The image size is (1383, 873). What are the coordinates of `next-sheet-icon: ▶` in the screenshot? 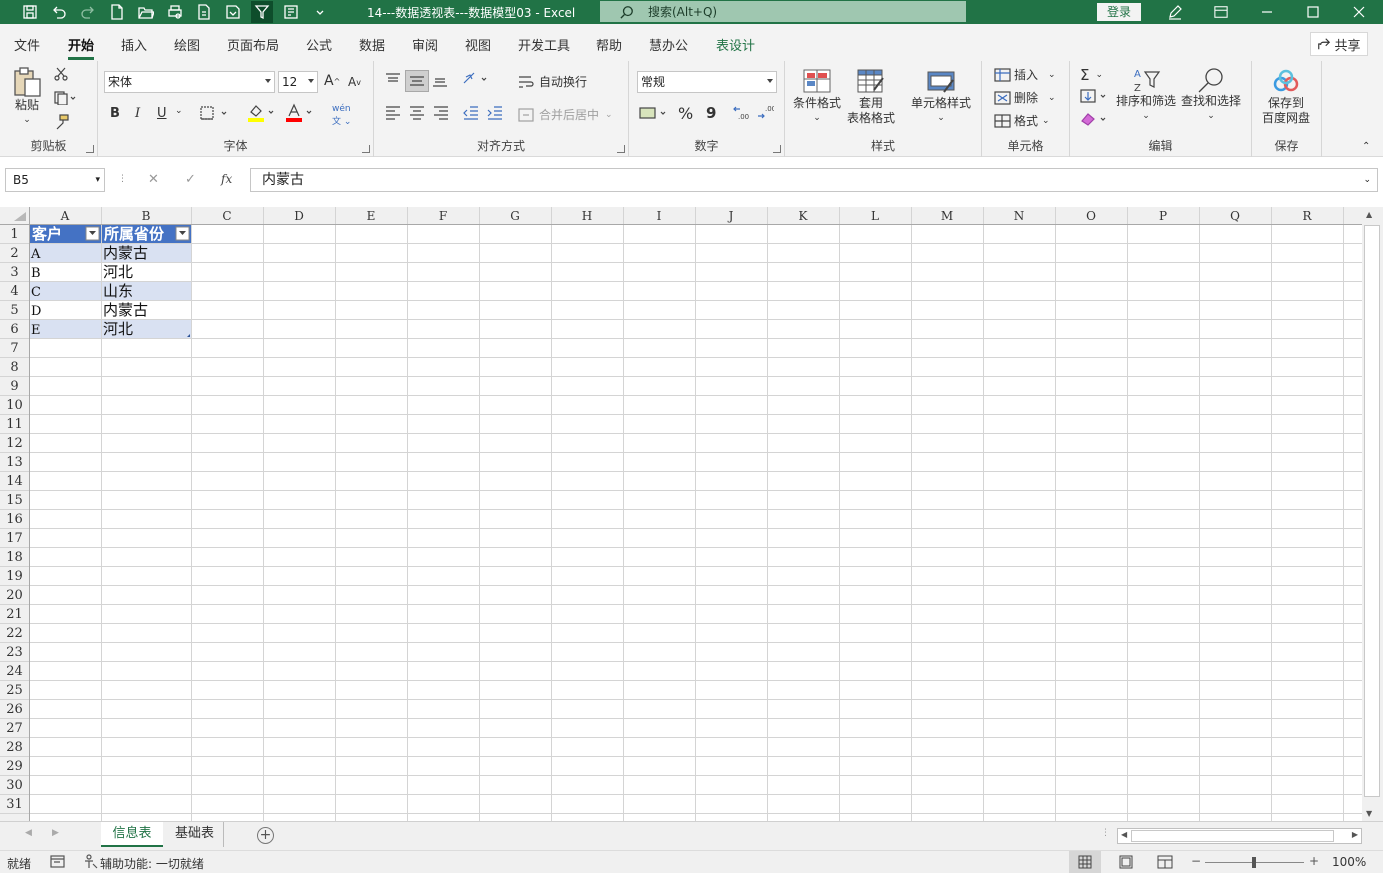 It's located at (55, 833).